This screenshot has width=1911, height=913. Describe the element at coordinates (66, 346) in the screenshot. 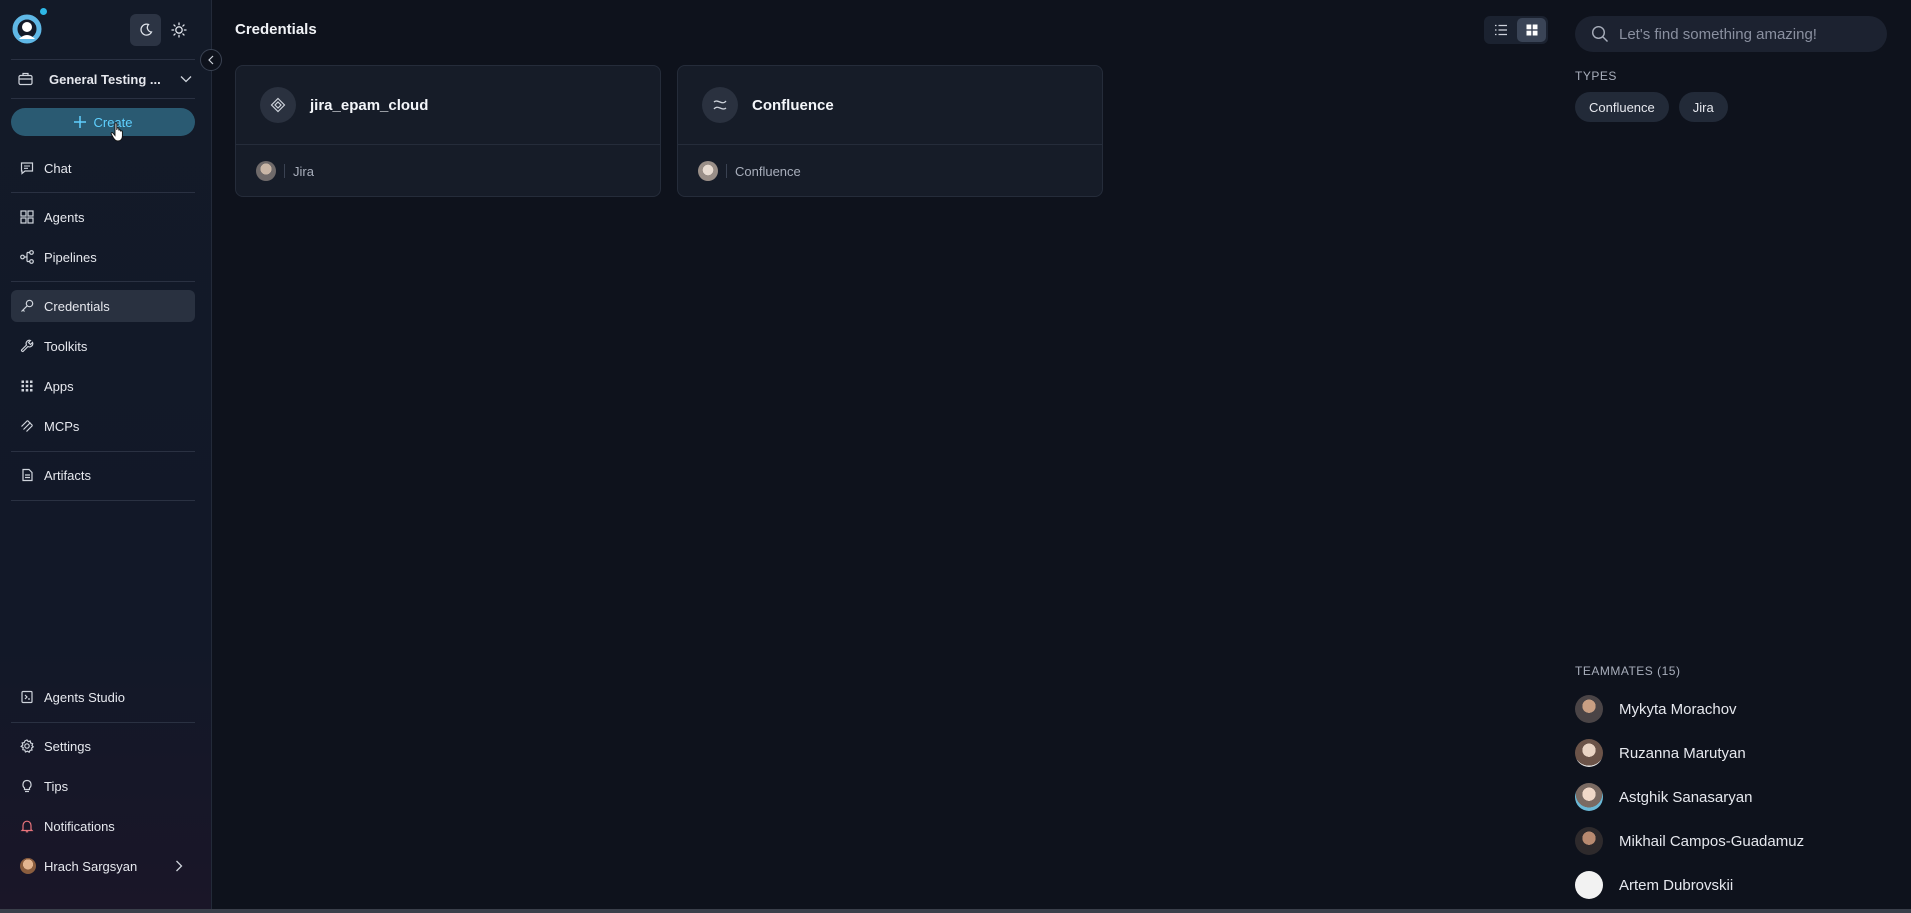

I see `nav-toolkits-label: Toolkits` at that location.